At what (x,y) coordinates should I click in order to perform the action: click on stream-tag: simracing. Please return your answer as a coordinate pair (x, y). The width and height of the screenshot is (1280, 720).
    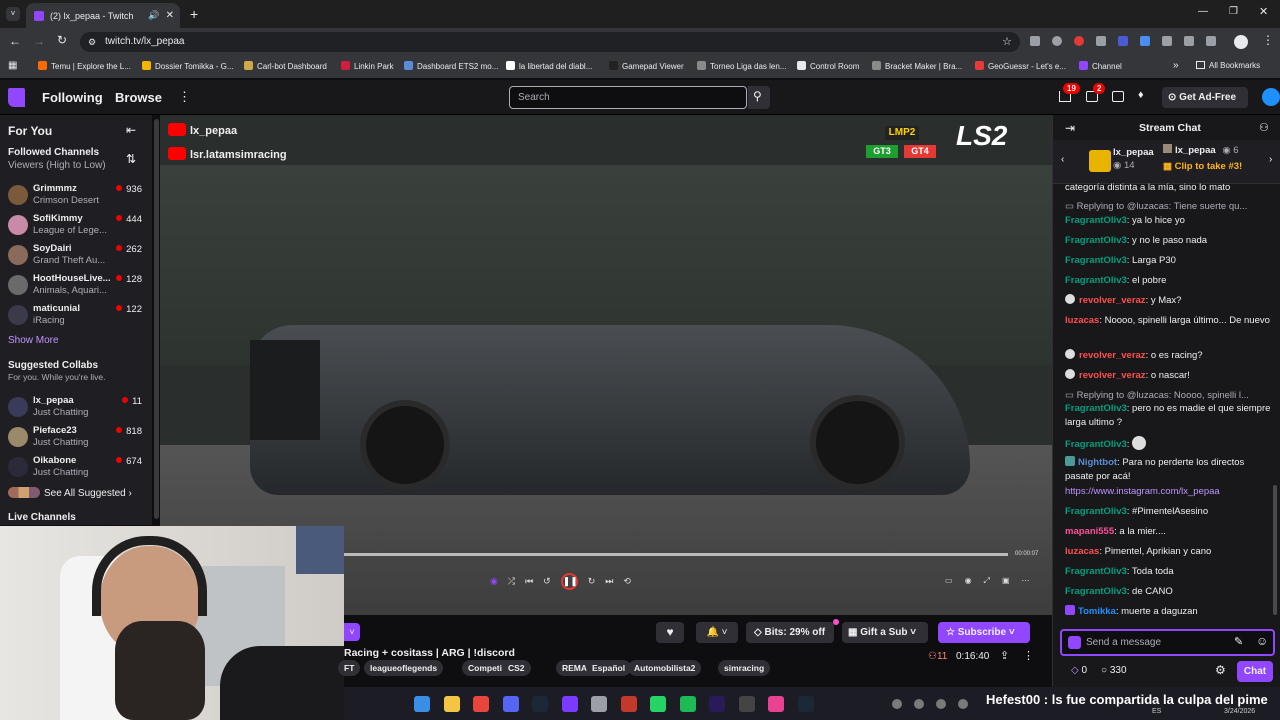
    Looking at the image, I should click on (744, 668).